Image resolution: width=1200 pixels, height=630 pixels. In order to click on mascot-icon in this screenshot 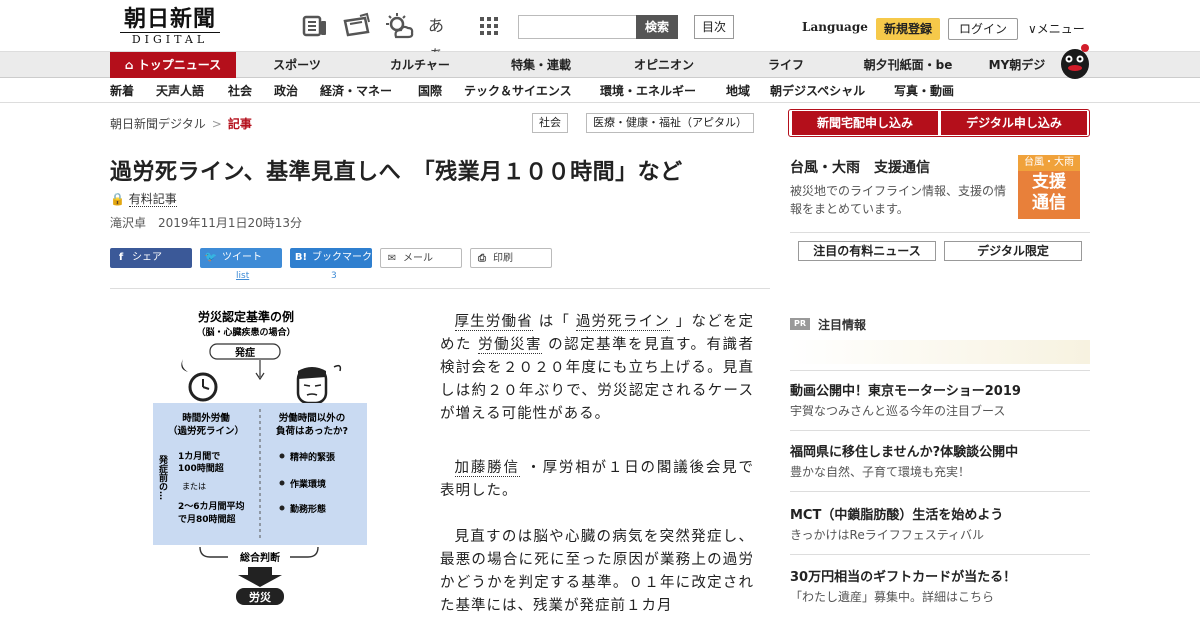, I will do `click(1075, 61)`.